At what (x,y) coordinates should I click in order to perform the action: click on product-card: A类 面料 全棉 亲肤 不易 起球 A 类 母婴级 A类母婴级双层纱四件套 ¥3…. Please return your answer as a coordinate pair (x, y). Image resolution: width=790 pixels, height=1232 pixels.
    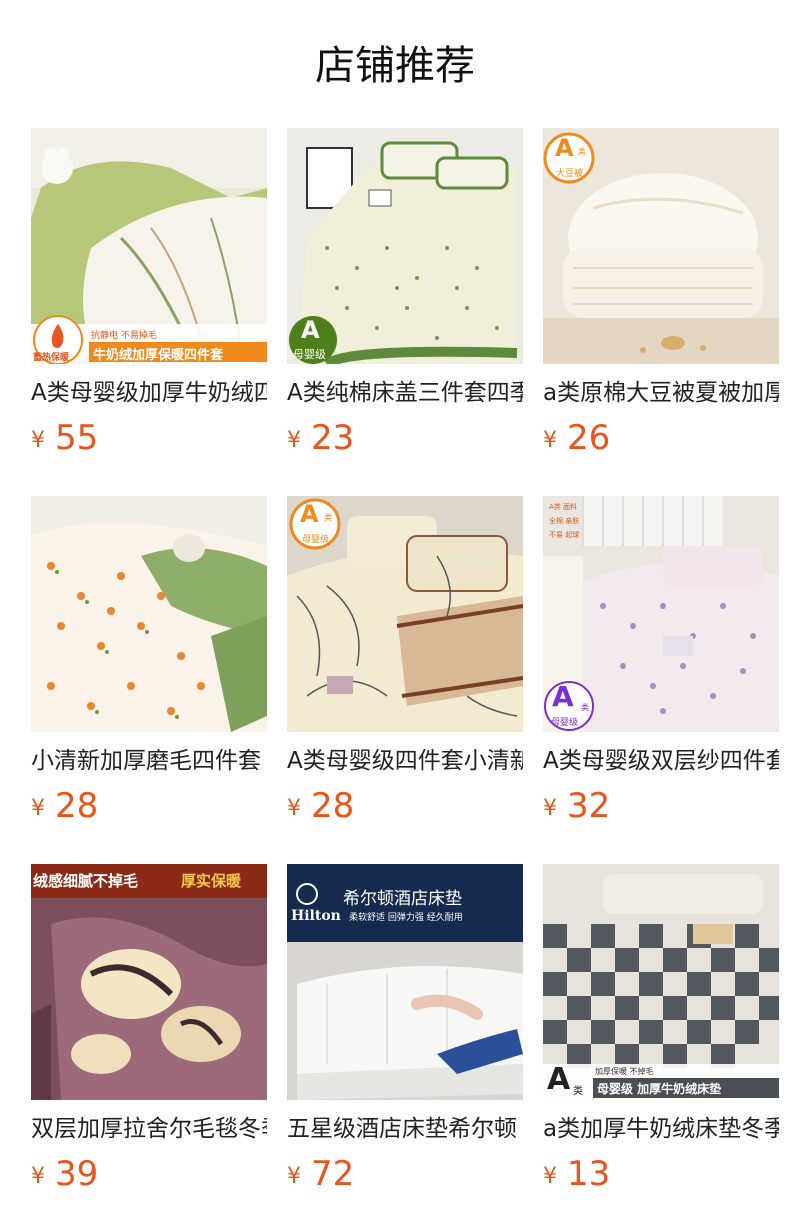
    Looking at the image, I should click on (661, 662).